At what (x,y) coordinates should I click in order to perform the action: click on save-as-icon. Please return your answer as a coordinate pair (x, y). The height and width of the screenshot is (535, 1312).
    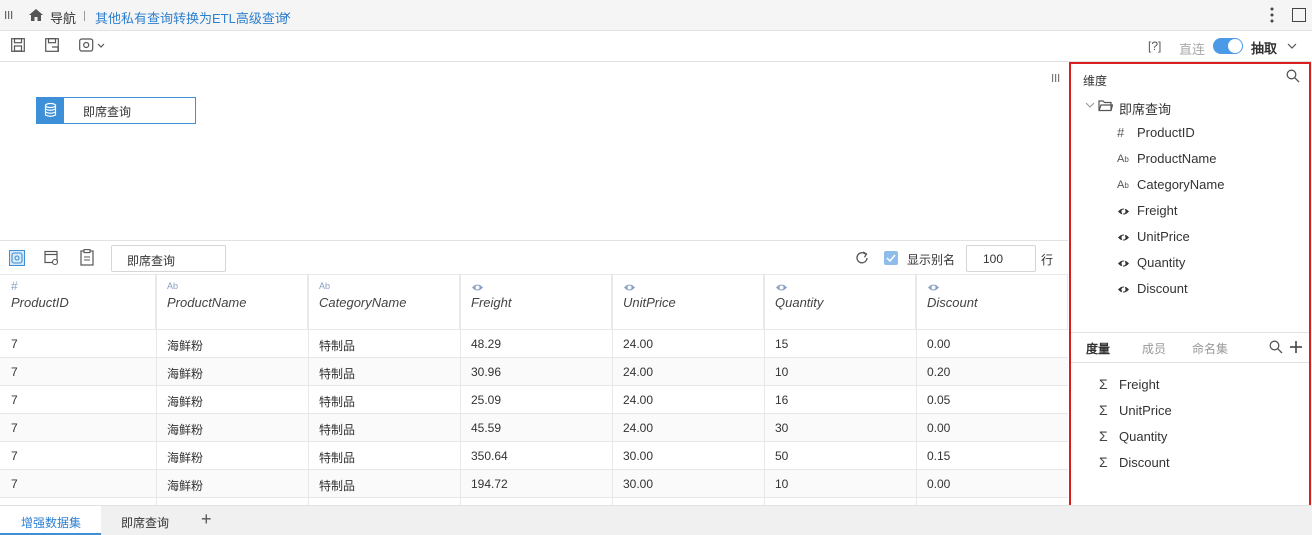
    Looking at the image, I should click on (52, 45).